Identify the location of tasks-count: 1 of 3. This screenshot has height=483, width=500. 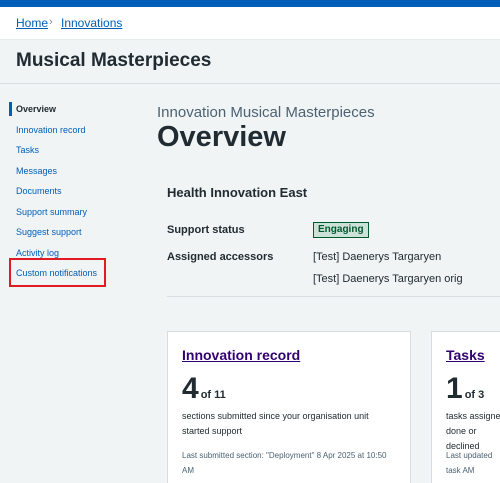
(465, 389).